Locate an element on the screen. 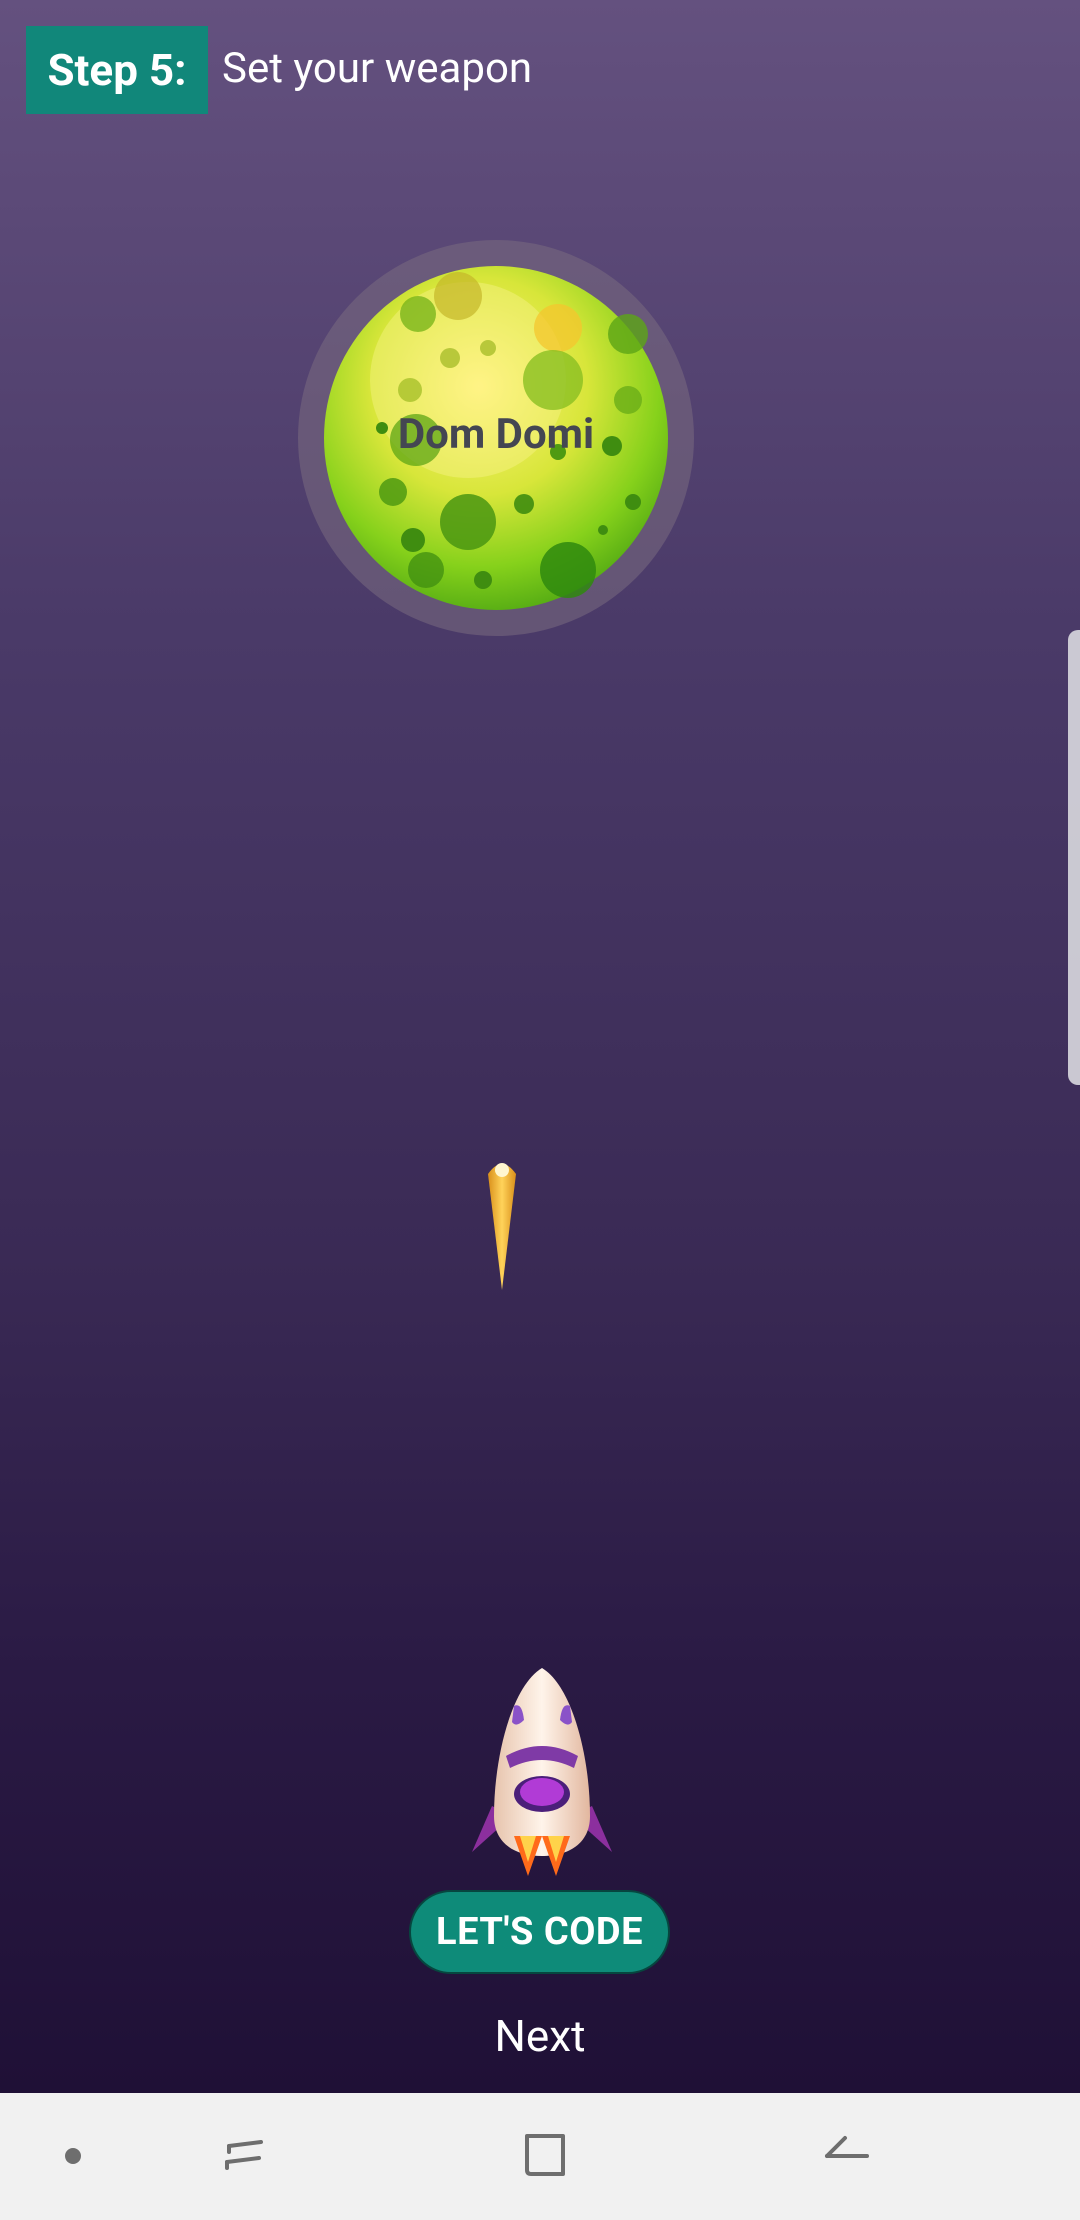 The image size is (1080, 2220). recents-icon is located at coordinates (243, 2156).